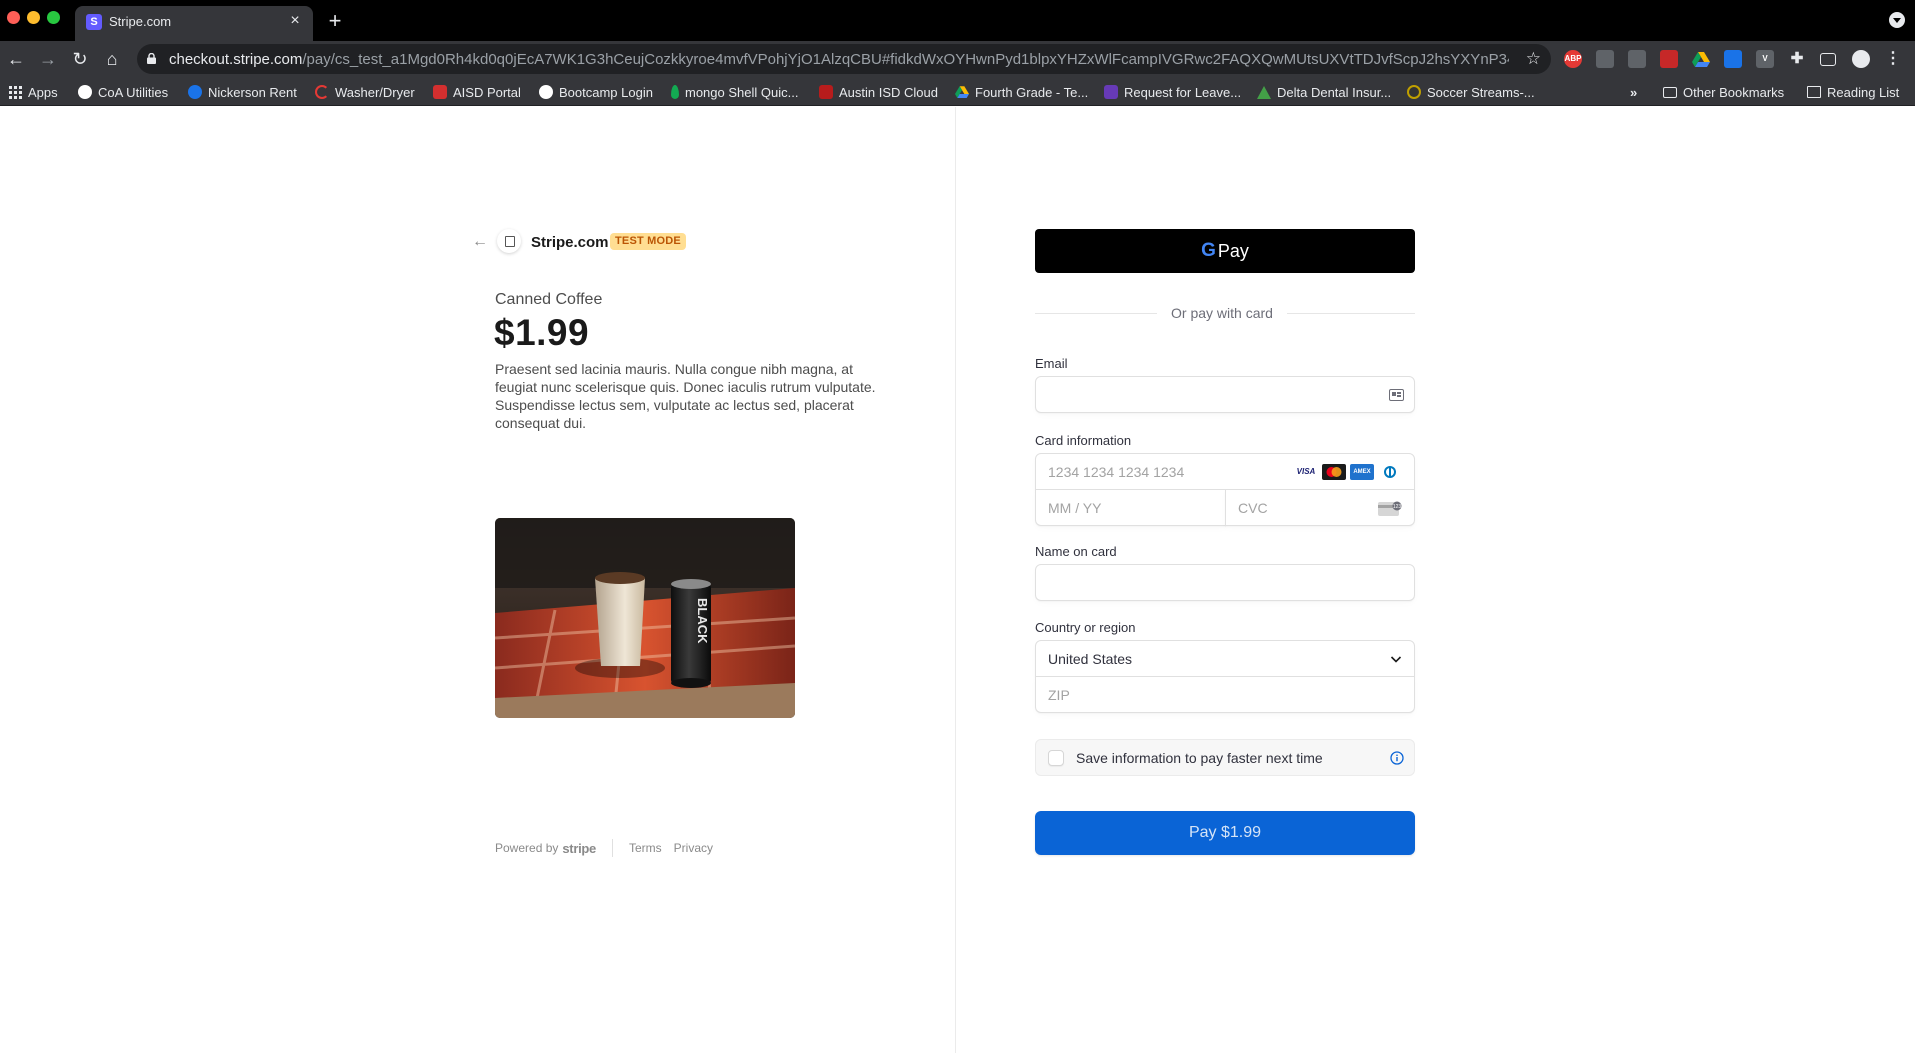 The height and width of the screenshot is (1053, 1915). I want to click on bookmark-bootcamp-login: Bootcamp Login, so click(596, 92).